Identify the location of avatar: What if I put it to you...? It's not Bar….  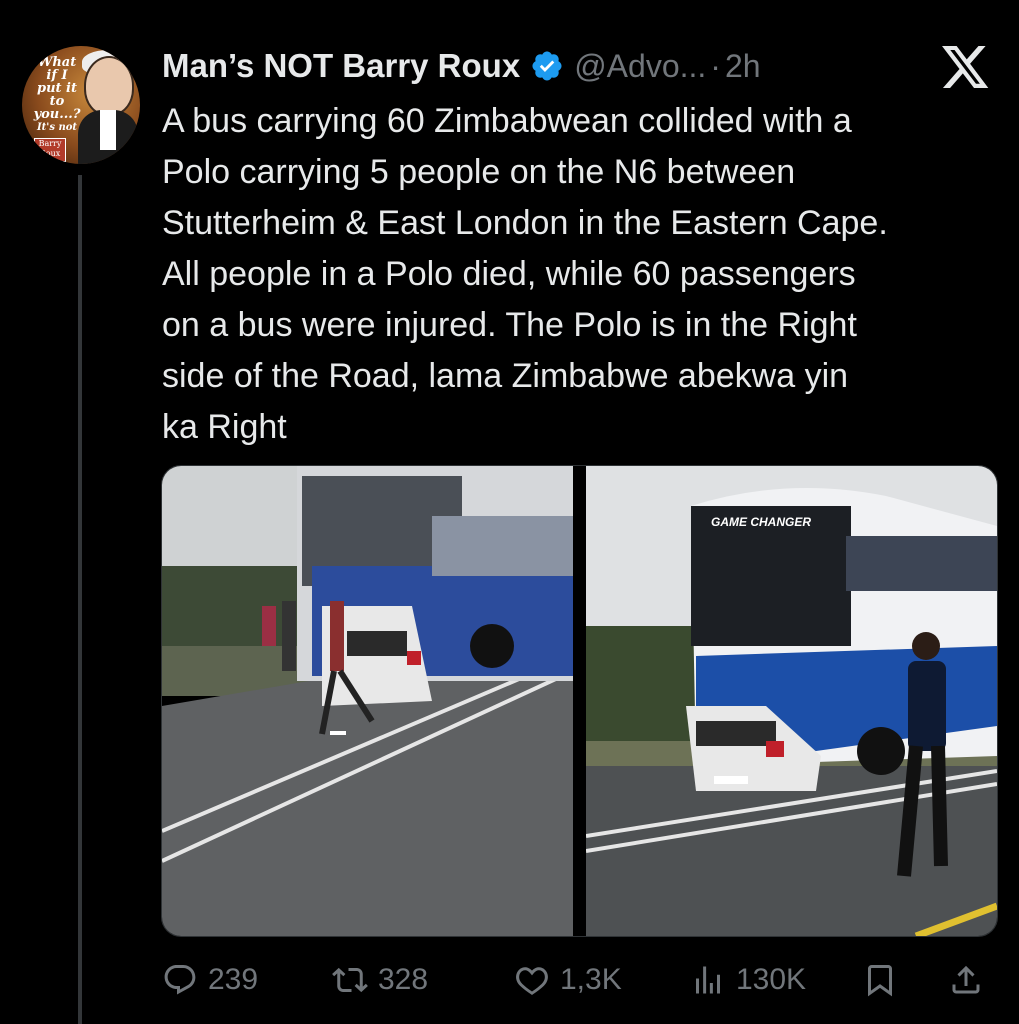
(81, 105).